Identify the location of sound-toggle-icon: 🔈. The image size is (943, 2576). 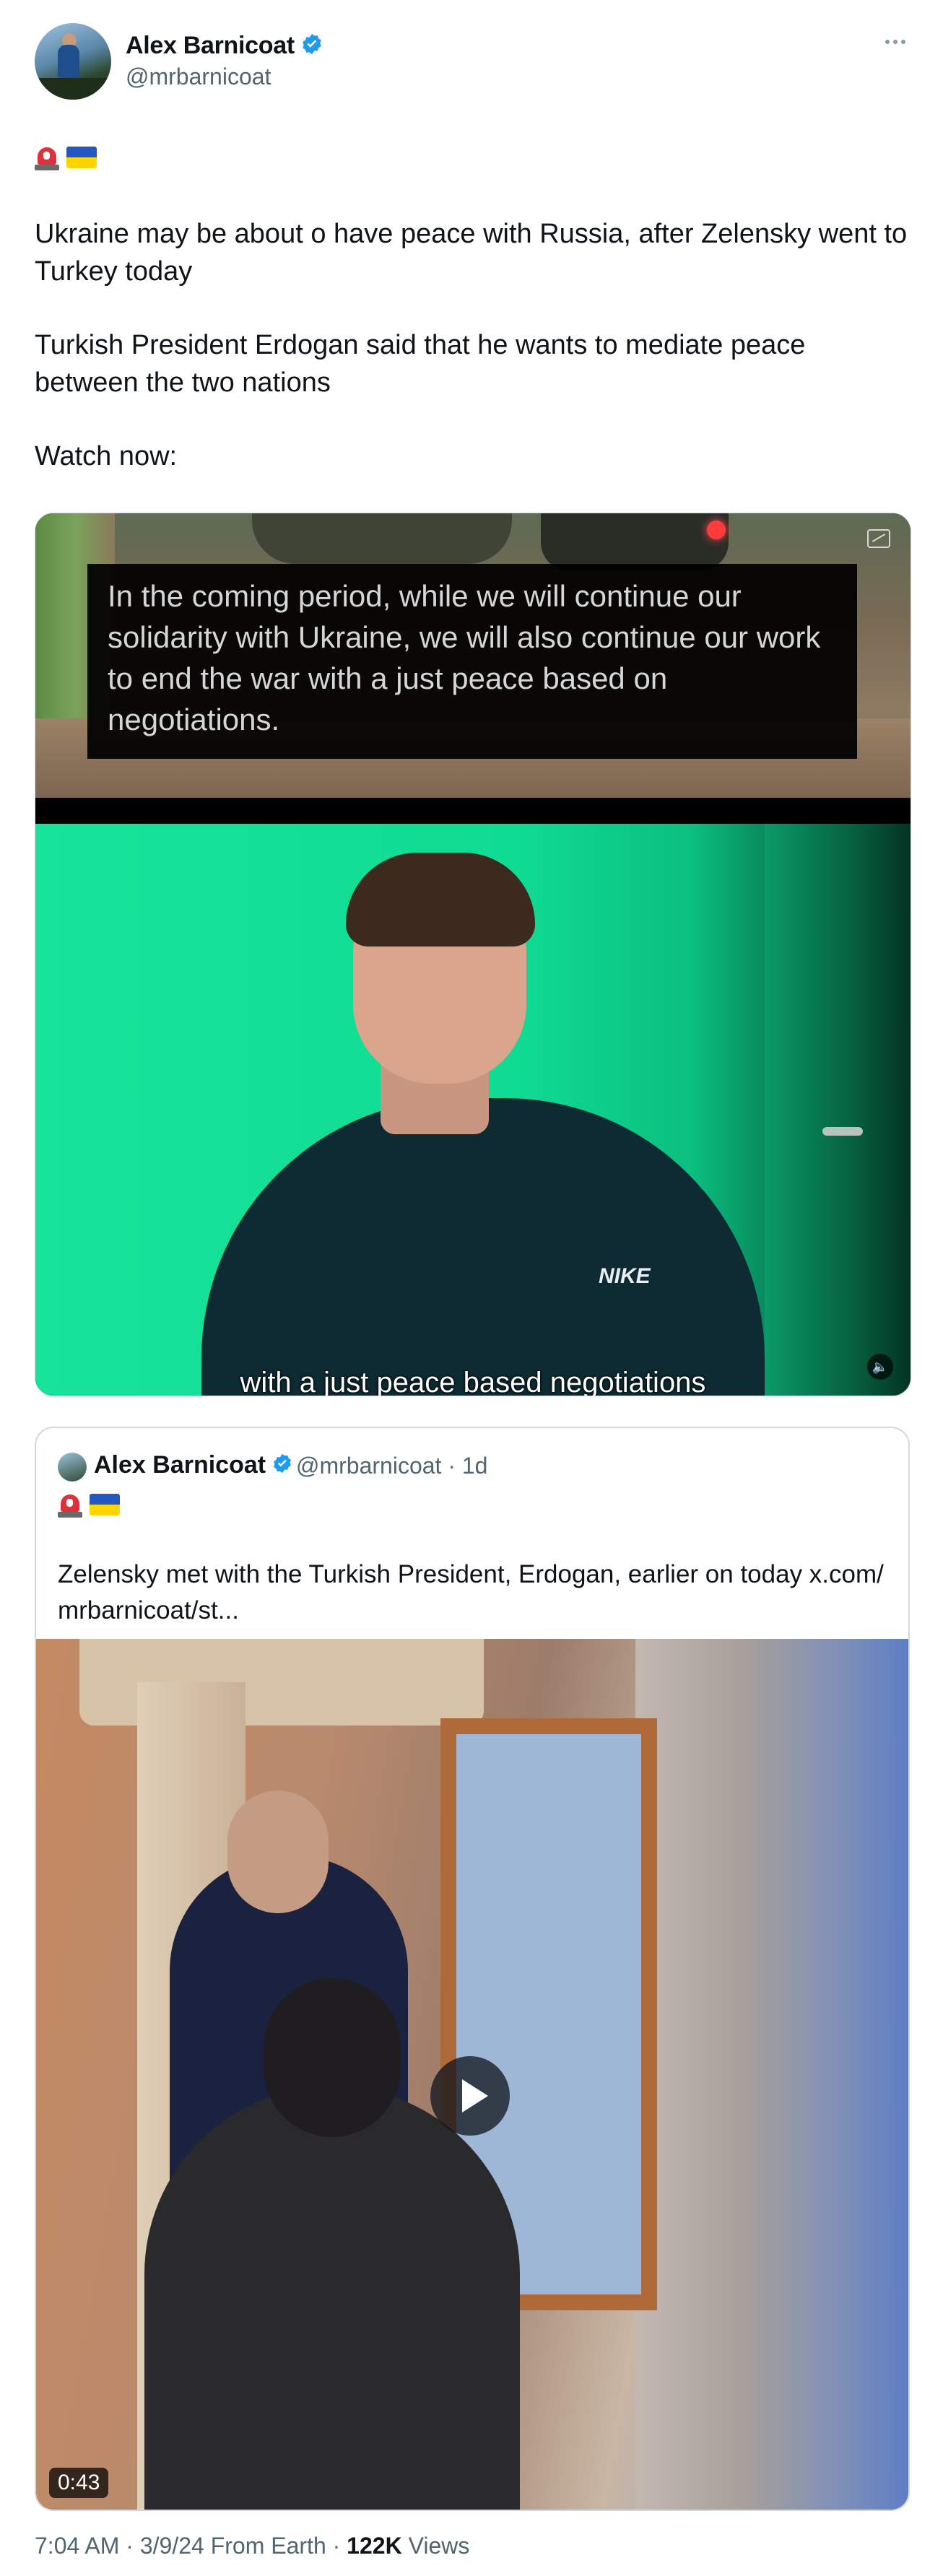
(880, 1367).